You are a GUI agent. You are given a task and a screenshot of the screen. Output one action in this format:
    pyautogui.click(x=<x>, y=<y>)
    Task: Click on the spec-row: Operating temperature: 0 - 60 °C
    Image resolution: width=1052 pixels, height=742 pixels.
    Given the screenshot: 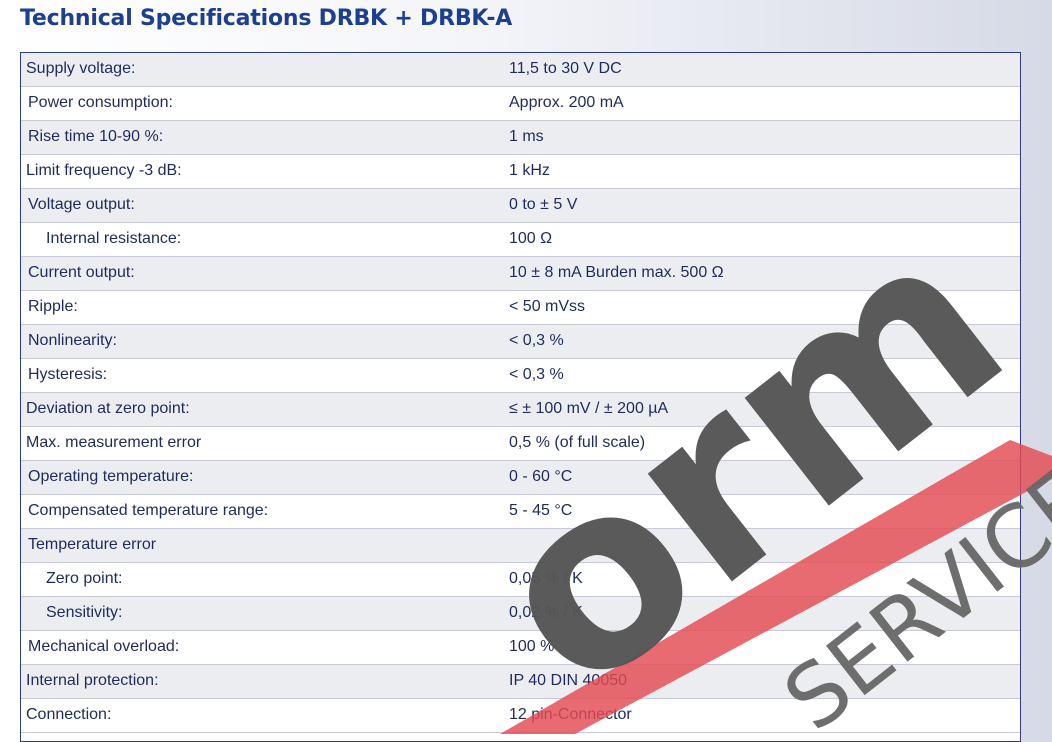 What is the action you would take?
    pyautogui.click(x=520, y=478)
    